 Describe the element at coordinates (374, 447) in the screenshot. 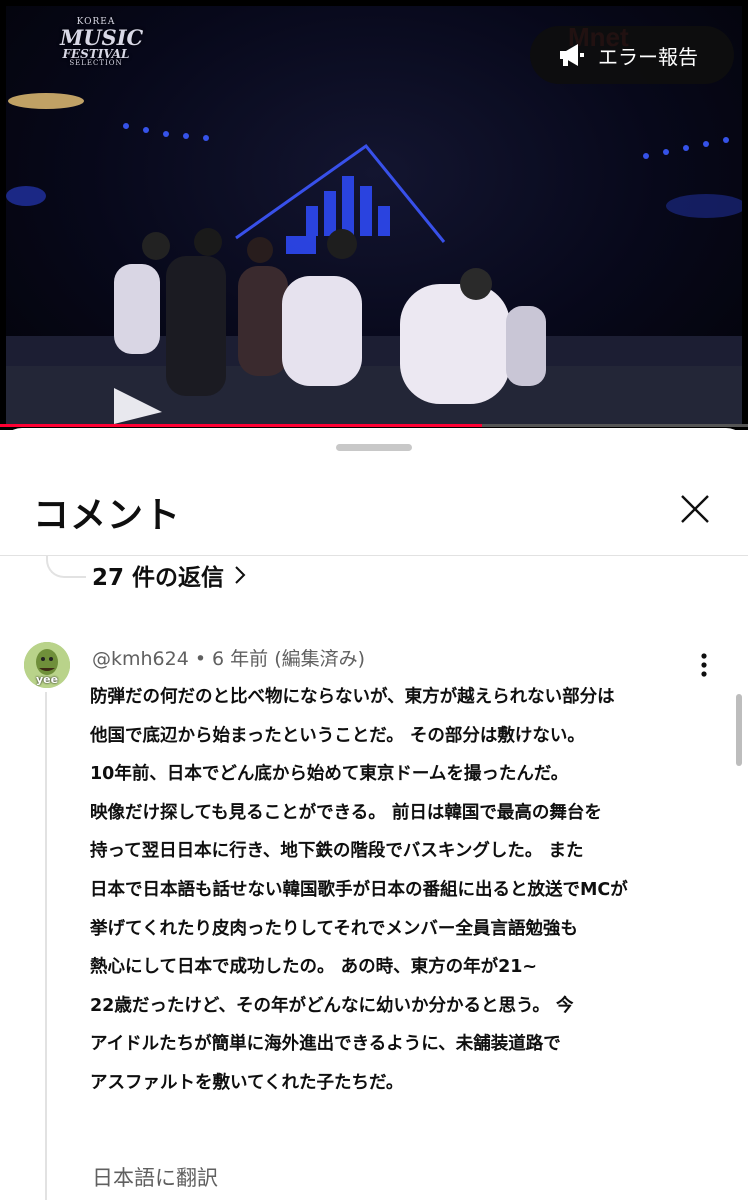

I see `drag-handle` at that location.